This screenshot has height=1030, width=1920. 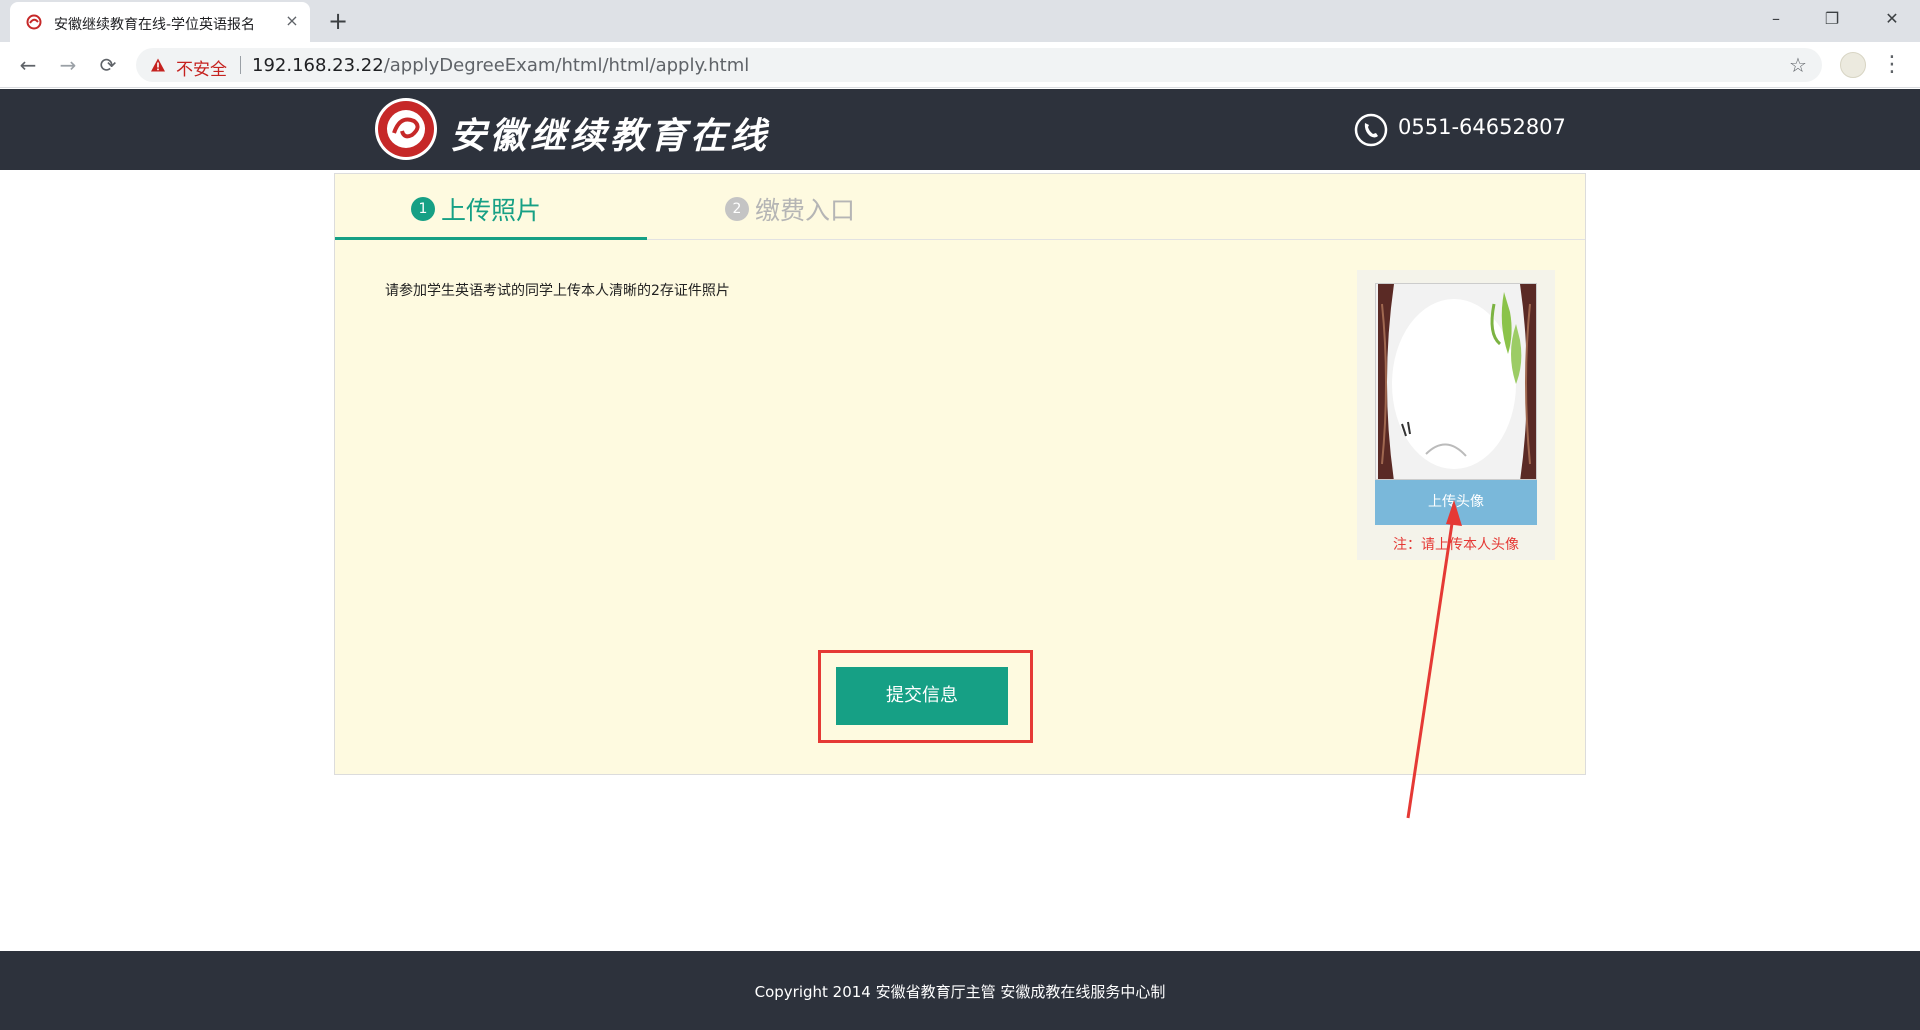 I want to click on step-payment: 2 缴费入口, so click(x=635, y=207).